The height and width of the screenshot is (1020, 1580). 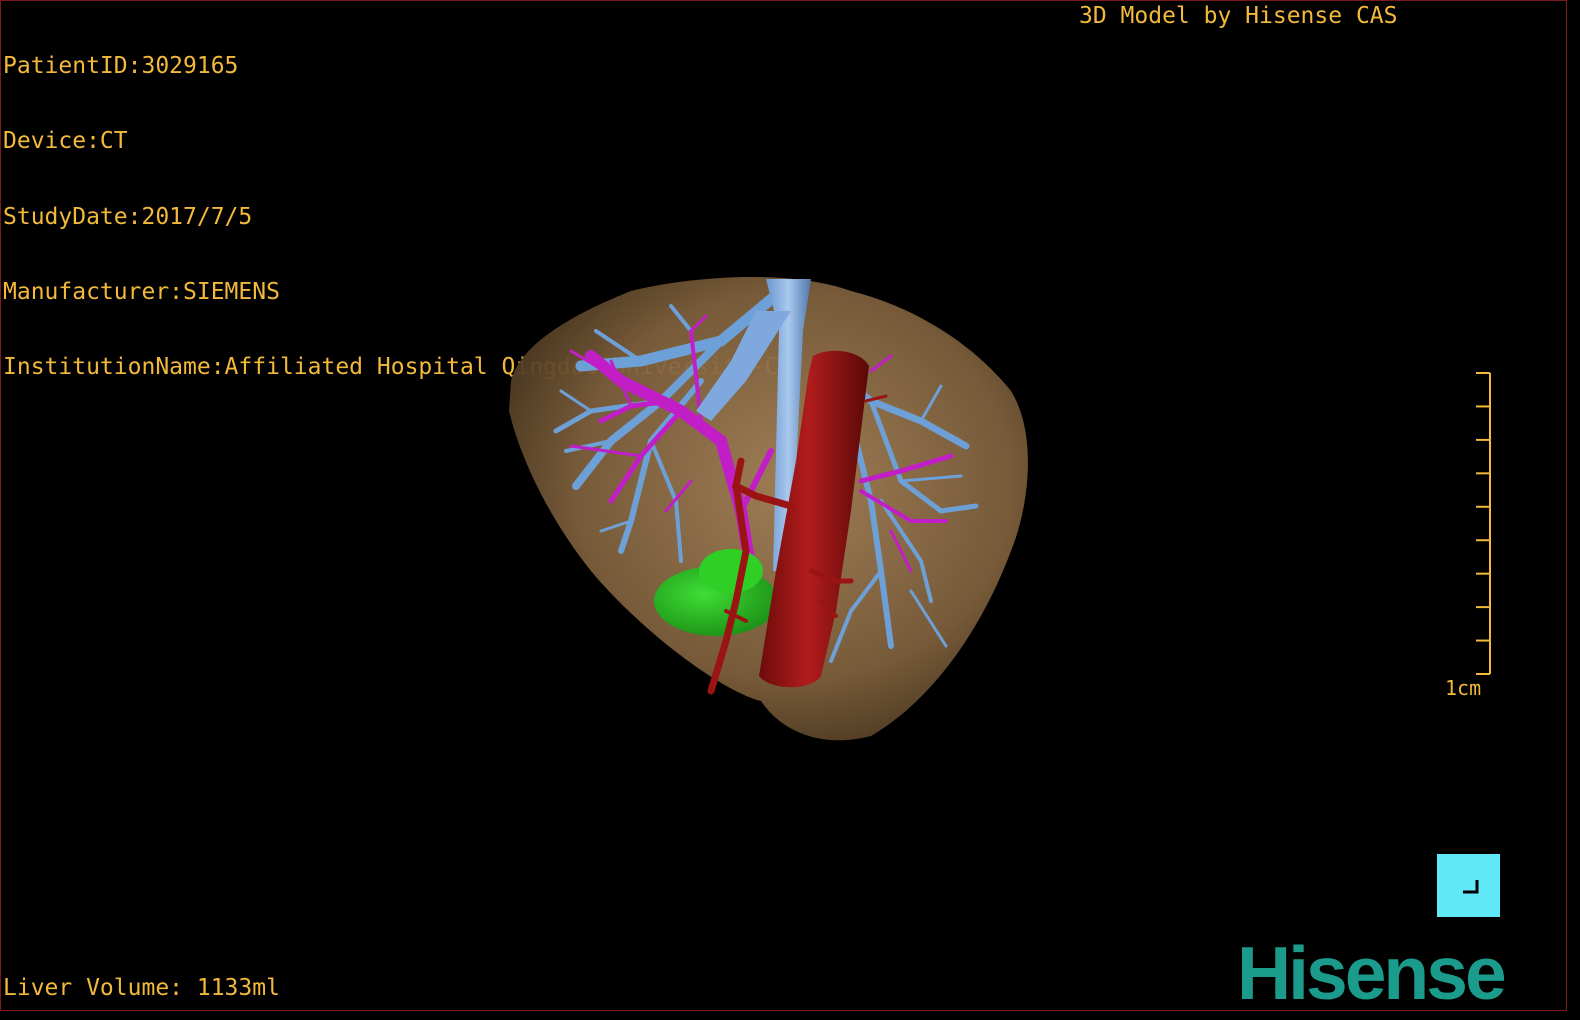 I want to click on device-text: Device:CT, so click(x=65, y=141).